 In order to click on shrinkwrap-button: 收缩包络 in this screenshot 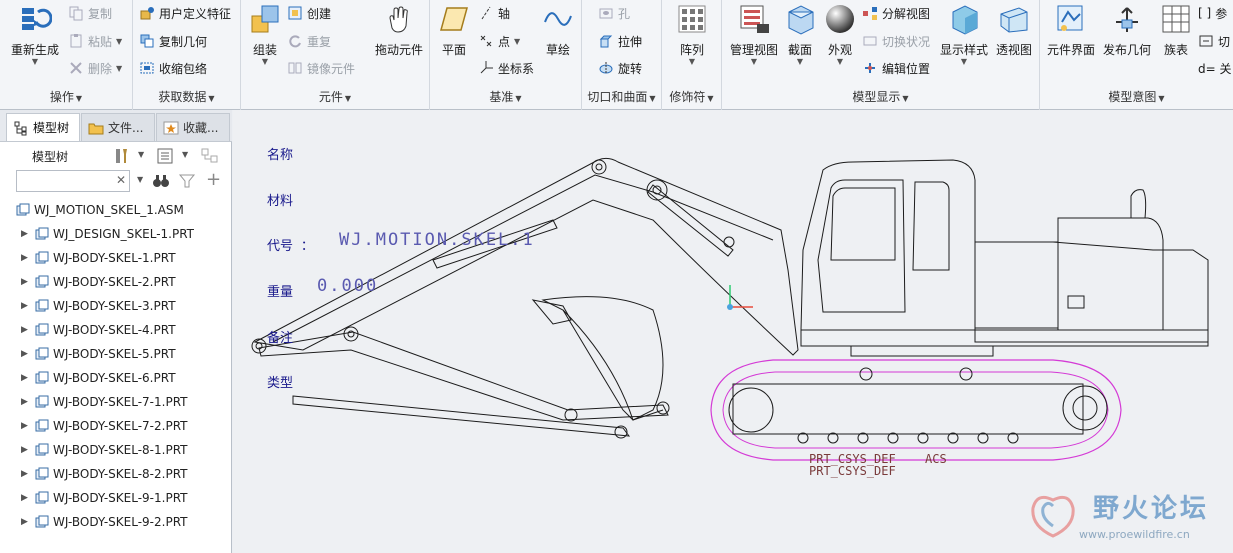, I will do `click(173, 68)`.